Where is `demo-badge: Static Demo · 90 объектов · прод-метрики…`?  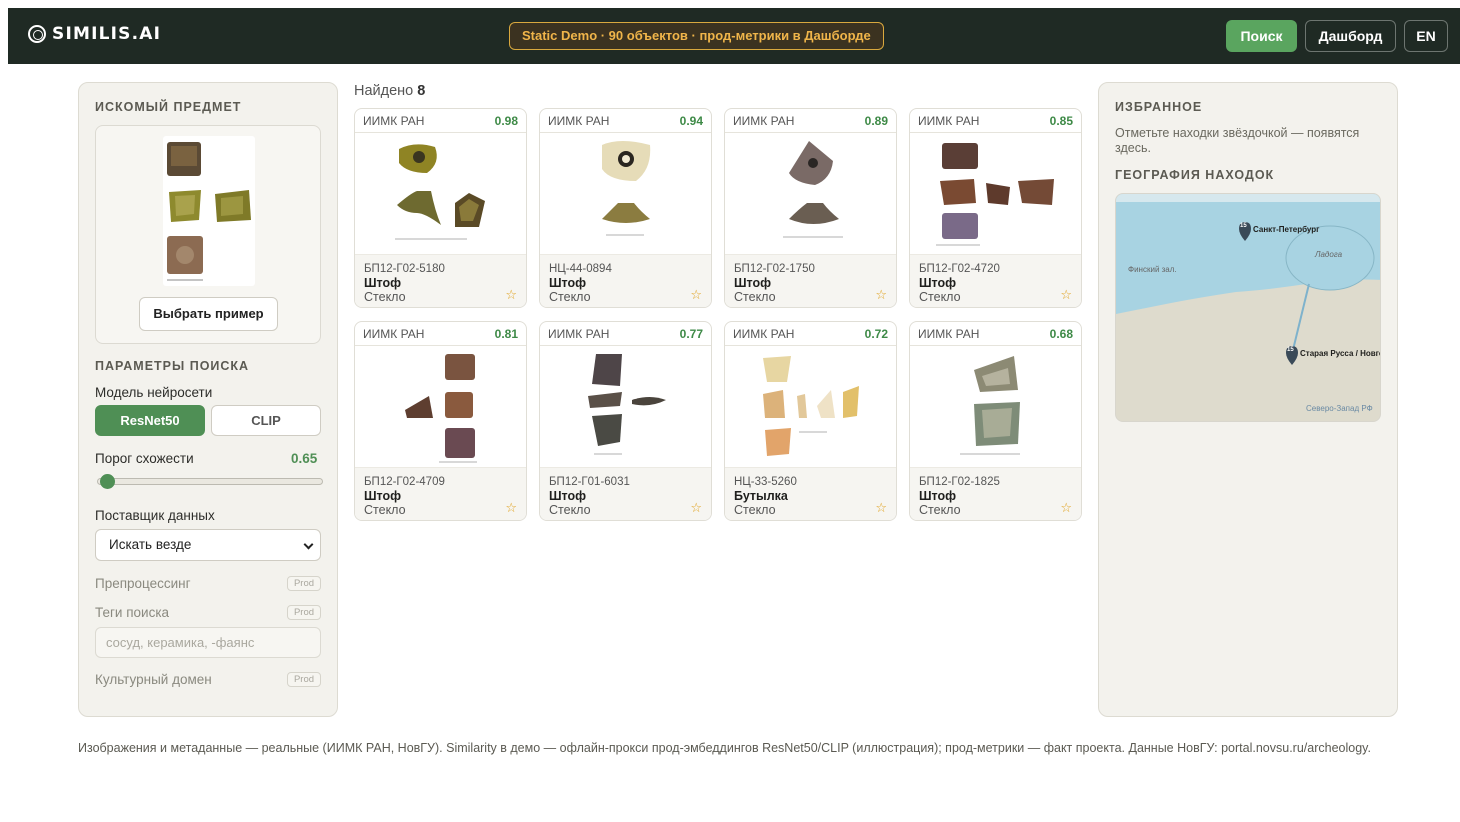
demo-badge: Static Demo · 90 объектов · прод-метрики… is located at coordinates (696, 36).